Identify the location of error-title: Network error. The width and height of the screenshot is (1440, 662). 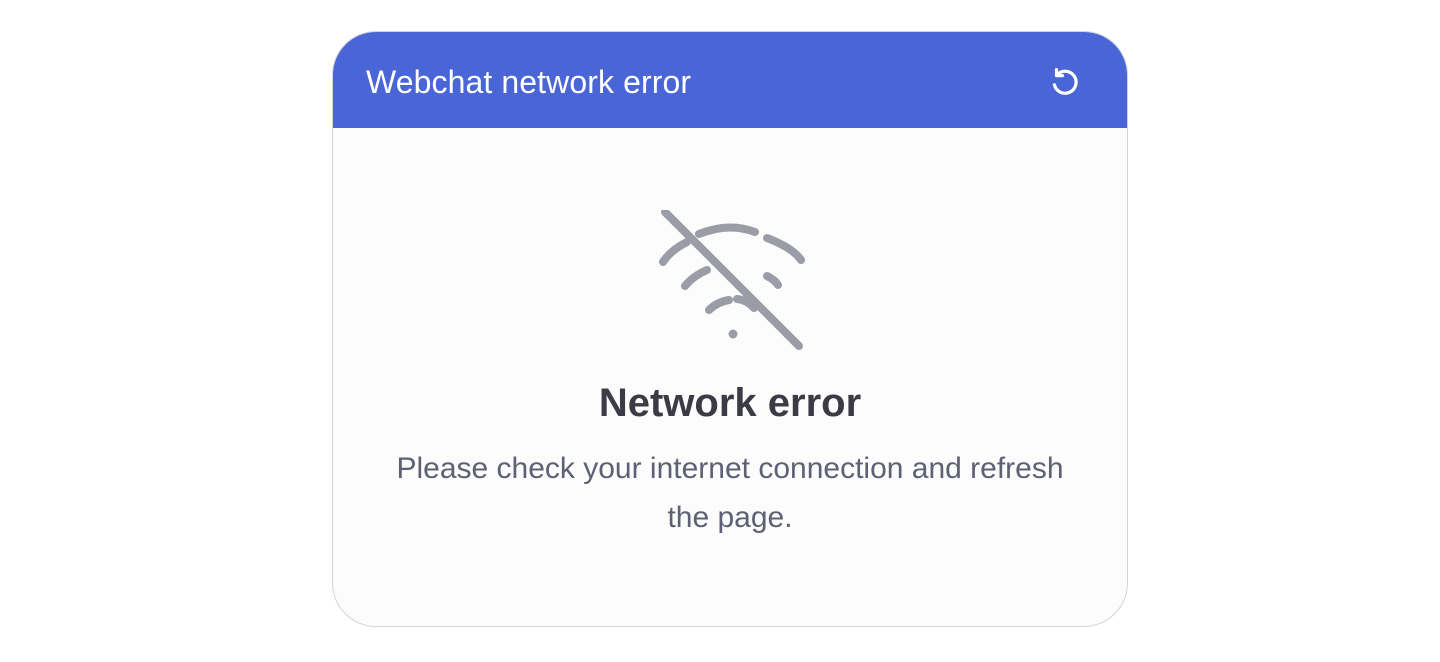
(730, 403).